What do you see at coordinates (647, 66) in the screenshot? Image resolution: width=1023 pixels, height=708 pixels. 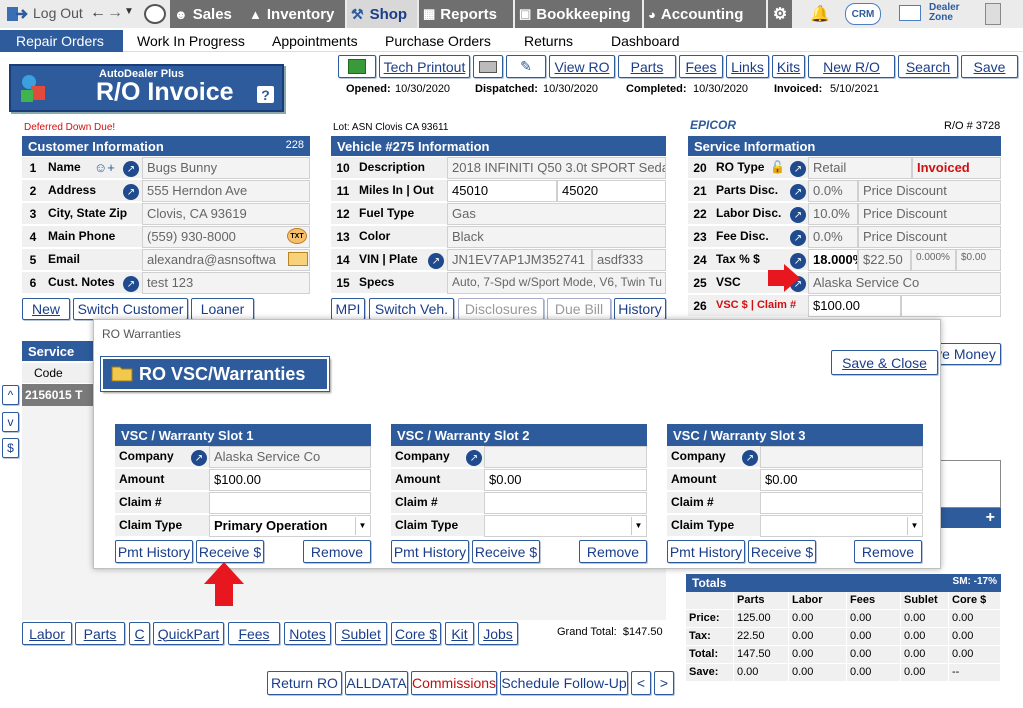 I see `parts-button: Parts` at bounding box center [647, 66].